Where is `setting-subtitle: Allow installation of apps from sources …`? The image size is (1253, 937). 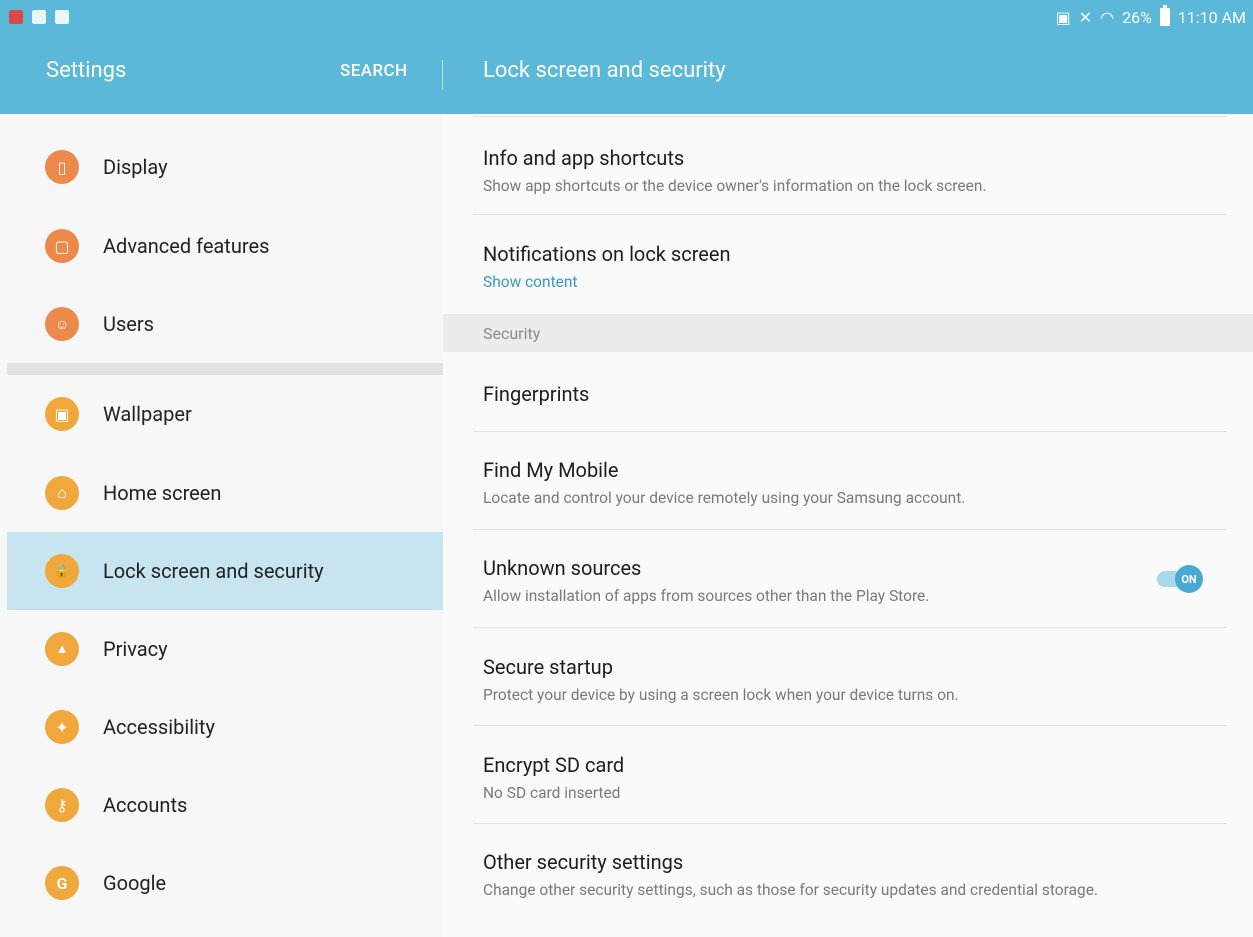 setting-subtitle: Allow installation of apps from sources … is located at coordinates (706, 596).